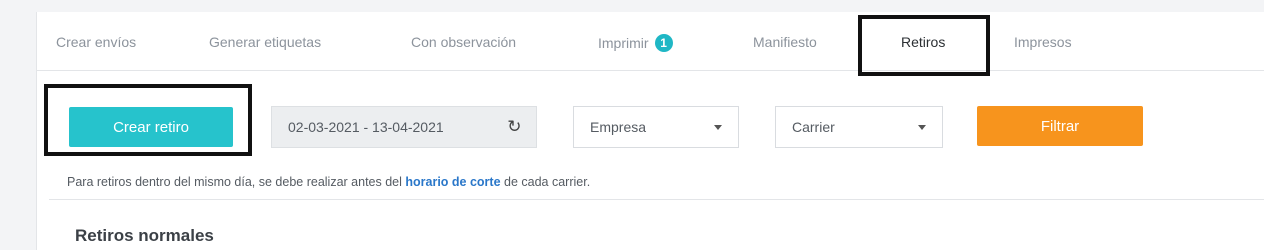 The width and height of the screenshot is (1264, 250). What do you see at coordinates (618, 127) in the screenshot?
I see `company-select-value: Empresa` at bounding box center [618, 127].